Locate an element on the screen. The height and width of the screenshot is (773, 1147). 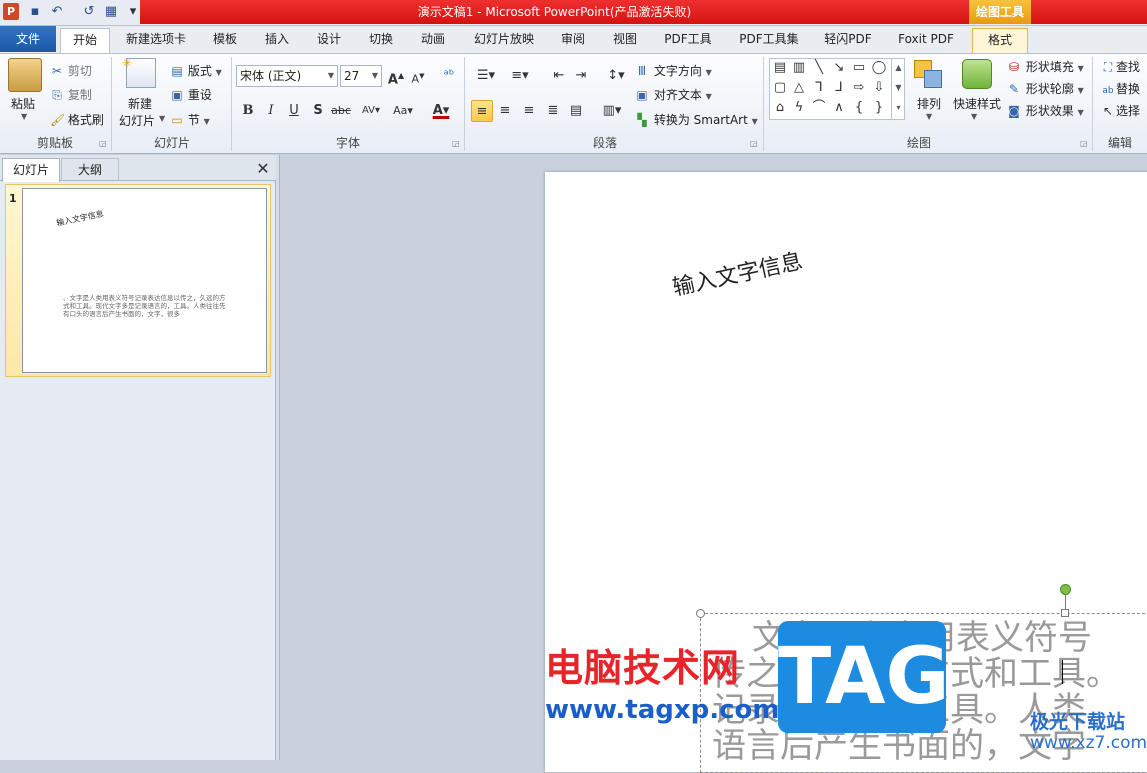
shape-outline-button: ✎ 形状轮廓 ▼ is located at coordinates (1045, 88).